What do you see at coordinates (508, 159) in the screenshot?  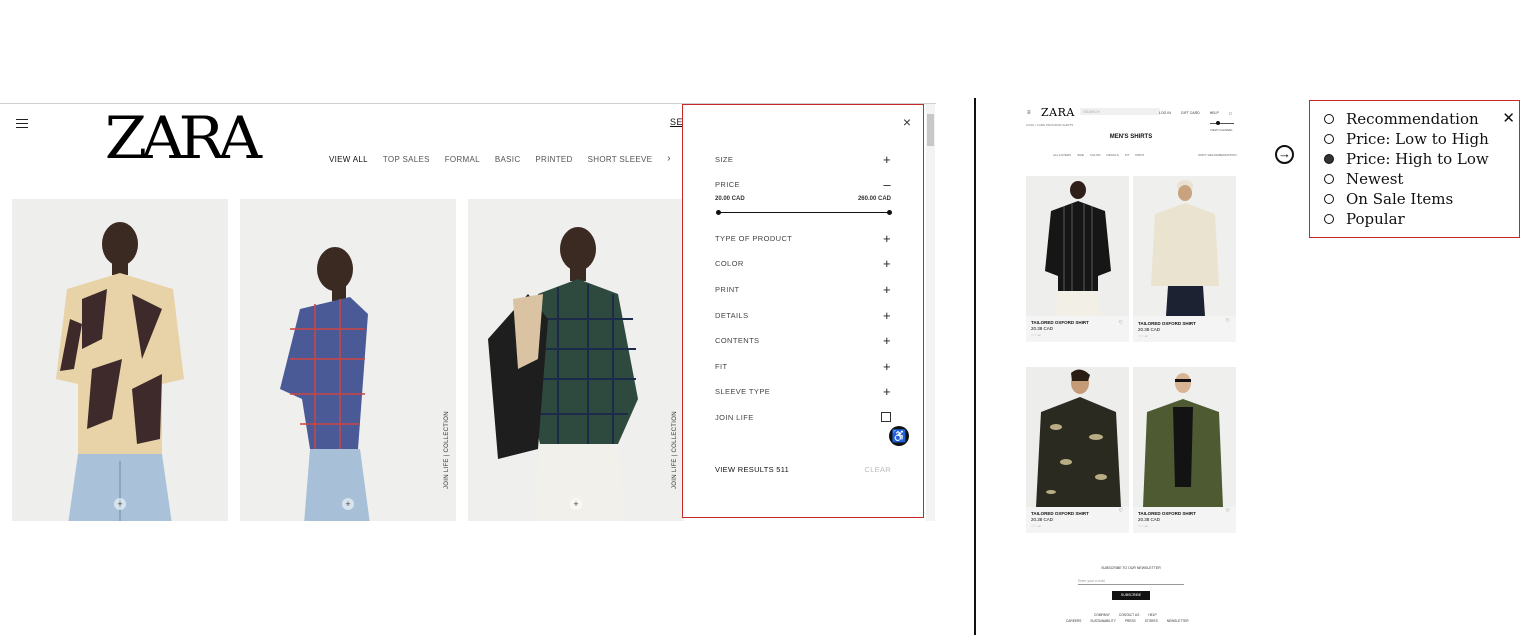 I see `cat-basic: BASIC` at bounding box center [508, 159].